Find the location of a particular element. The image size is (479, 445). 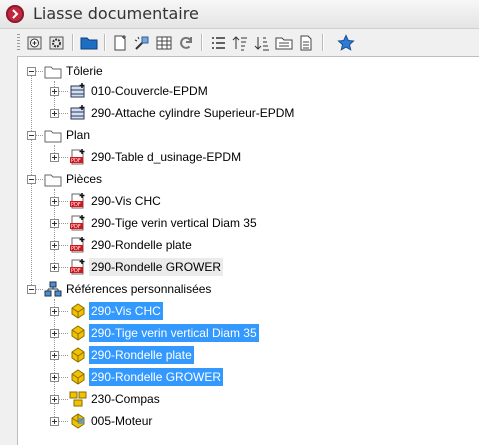

table-icon is located at coordinates (164, 43).